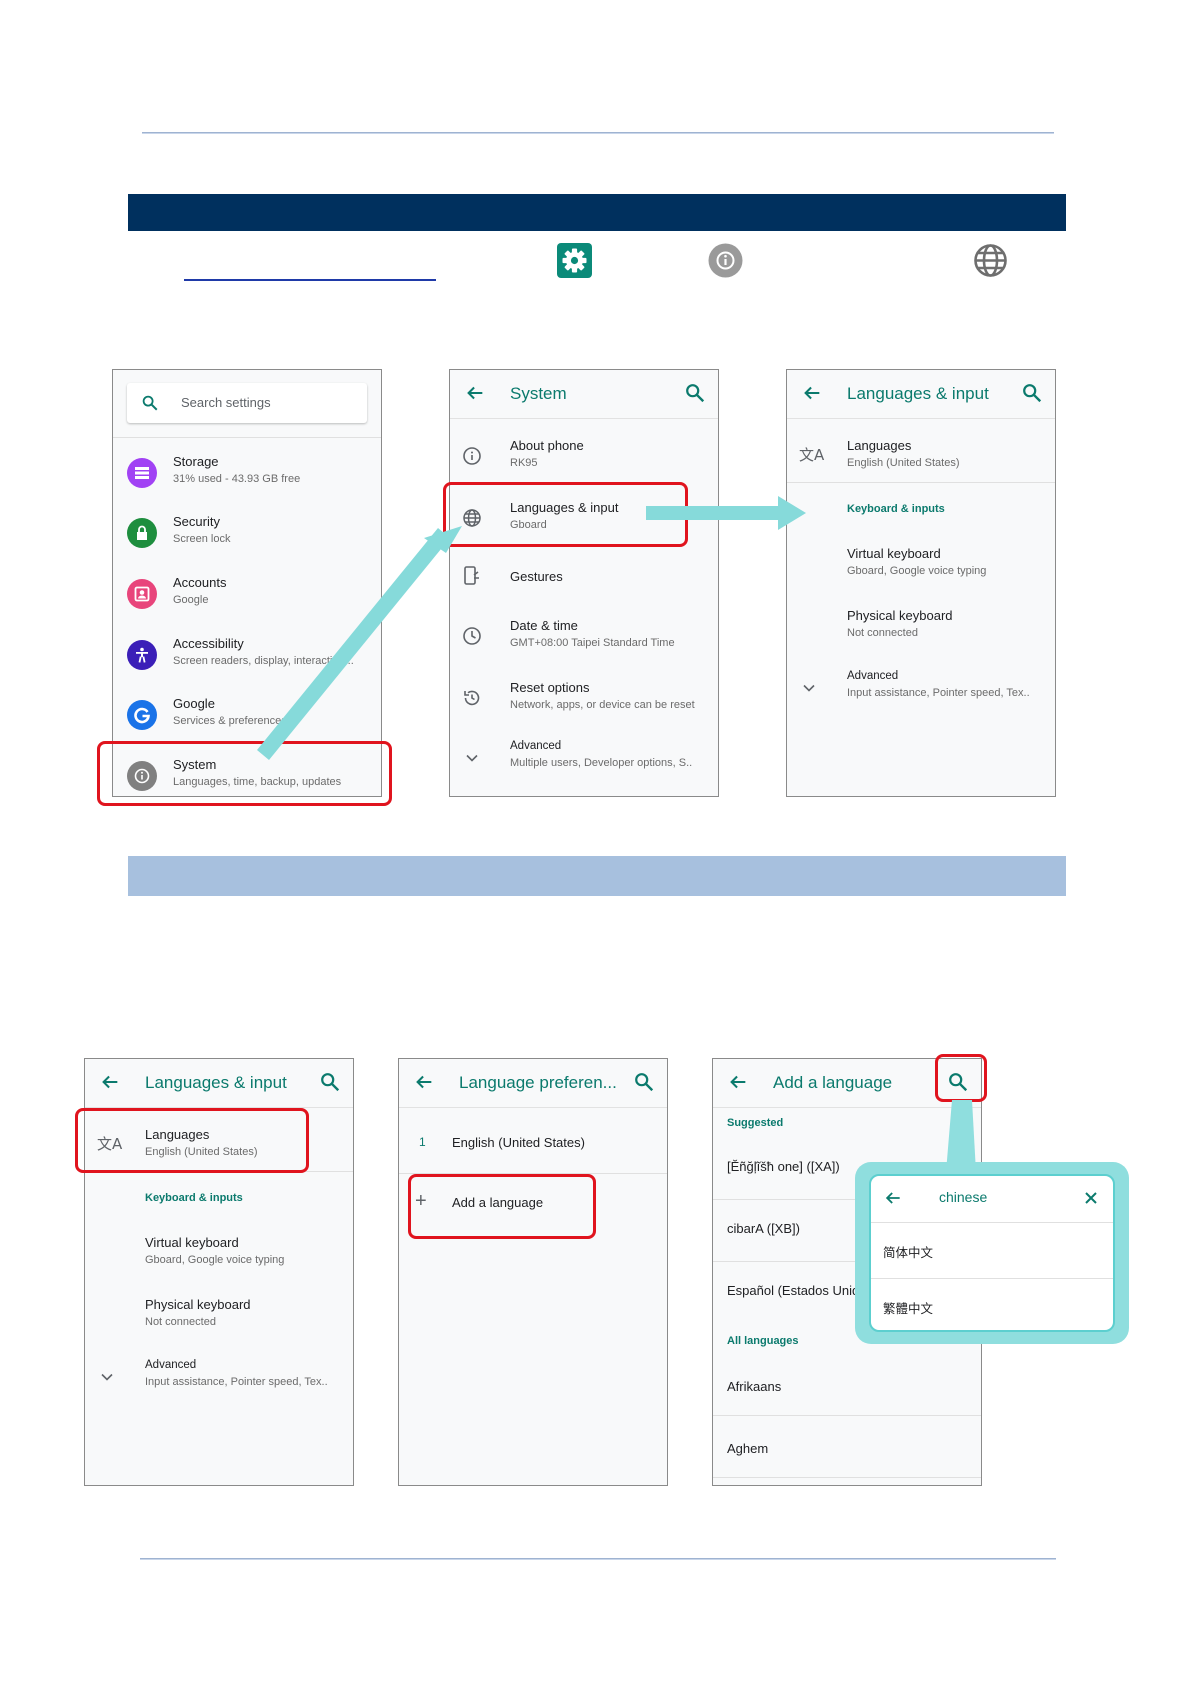 The image size is (1191, 1683). What do you see at coordinates (963, 1197) in the screenshot?
I see `search-query: chinese` at bounding box center [963, 1197].